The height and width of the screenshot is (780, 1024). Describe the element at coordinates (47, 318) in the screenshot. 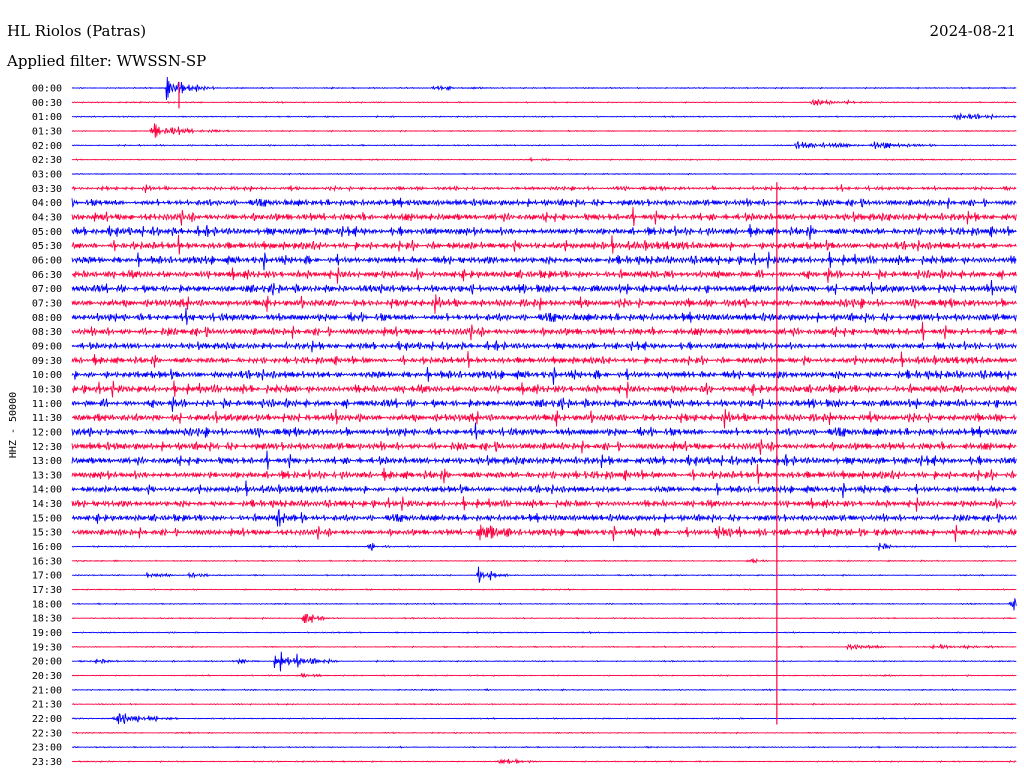

I see `row-label: 08:00` at that location.